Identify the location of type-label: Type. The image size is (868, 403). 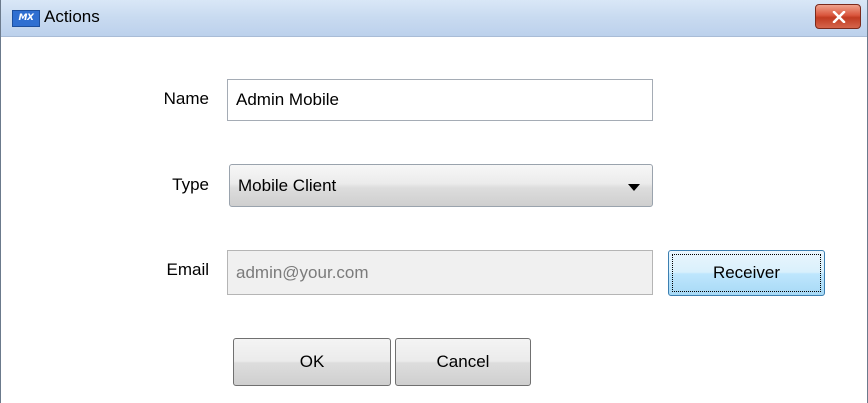
(190, 184).